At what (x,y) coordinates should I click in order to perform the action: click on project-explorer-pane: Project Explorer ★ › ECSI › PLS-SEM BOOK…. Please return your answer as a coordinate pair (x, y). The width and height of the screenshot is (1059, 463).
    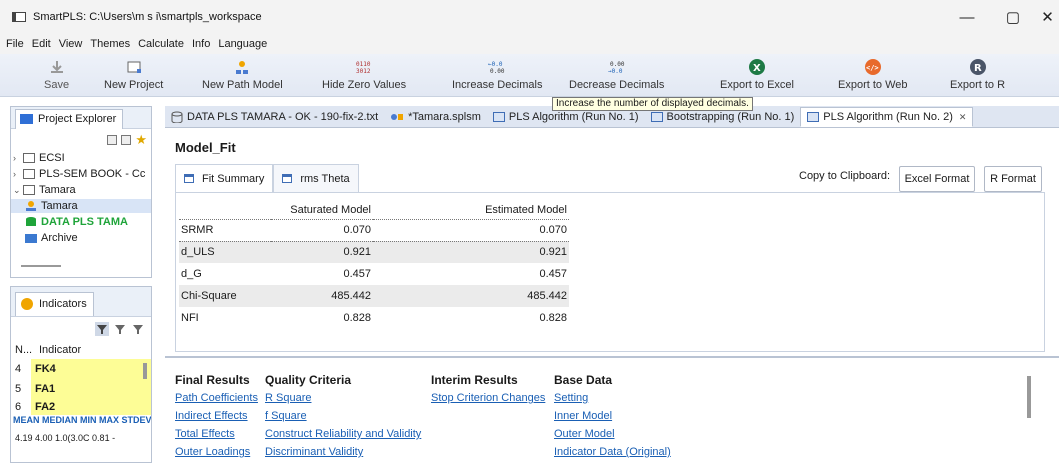
    Looking at the image, I should click on (81, 192).